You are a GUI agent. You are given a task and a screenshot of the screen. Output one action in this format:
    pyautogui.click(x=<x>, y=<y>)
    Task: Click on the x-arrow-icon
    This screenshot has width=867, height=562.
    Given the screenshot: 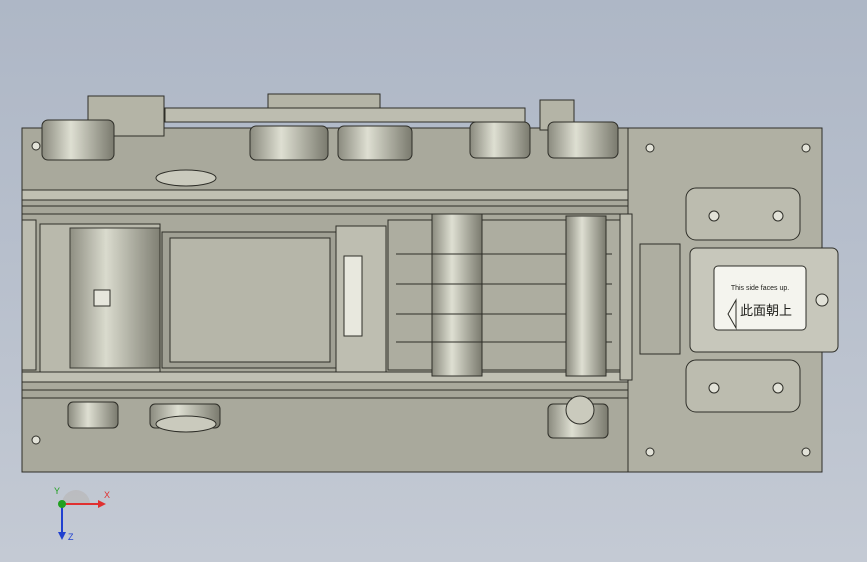 What is the action you would take?
    pyautogui.click(x=102, y=504)
    